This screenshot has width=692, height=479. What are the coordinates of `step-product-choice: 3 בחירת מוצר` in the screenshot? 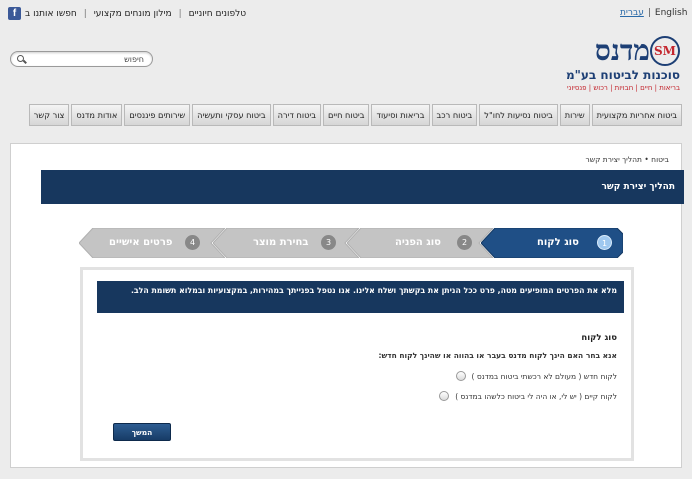 It's located at (286, 243).